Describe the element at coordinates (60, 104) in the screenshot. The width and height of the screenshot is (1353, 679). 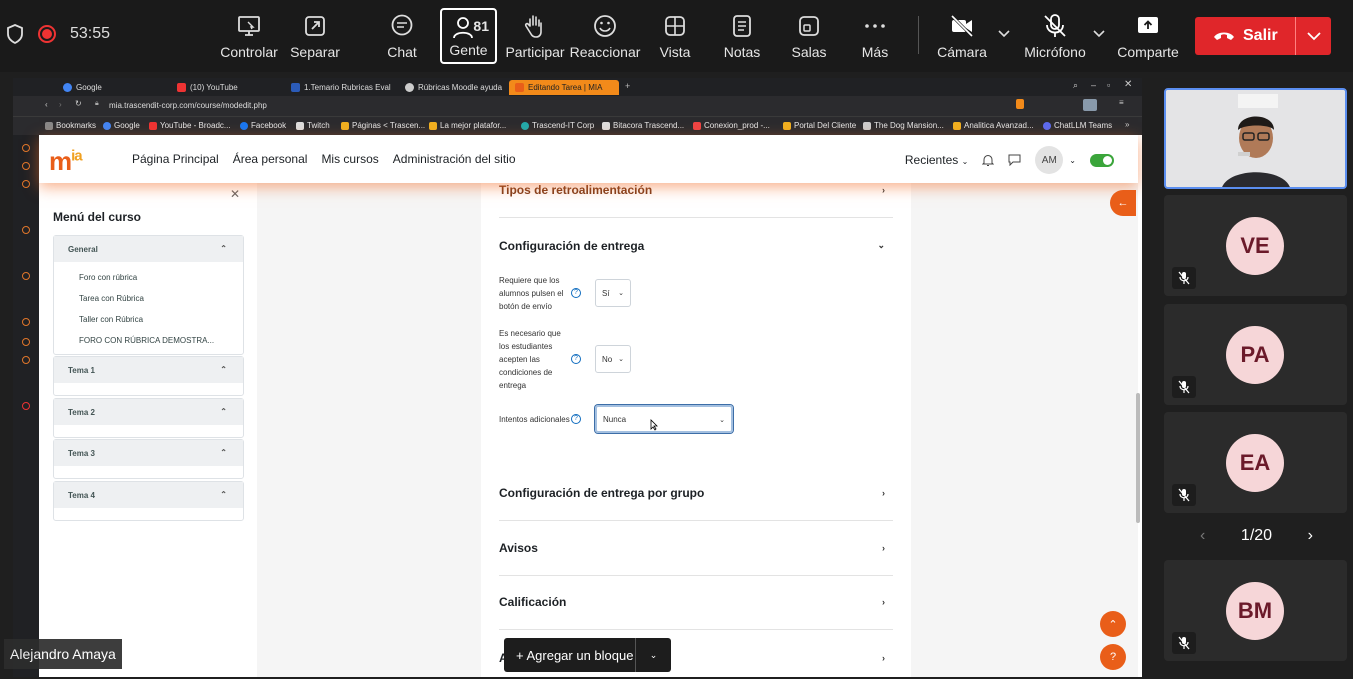
I see `forward-icon: ›` at that location.